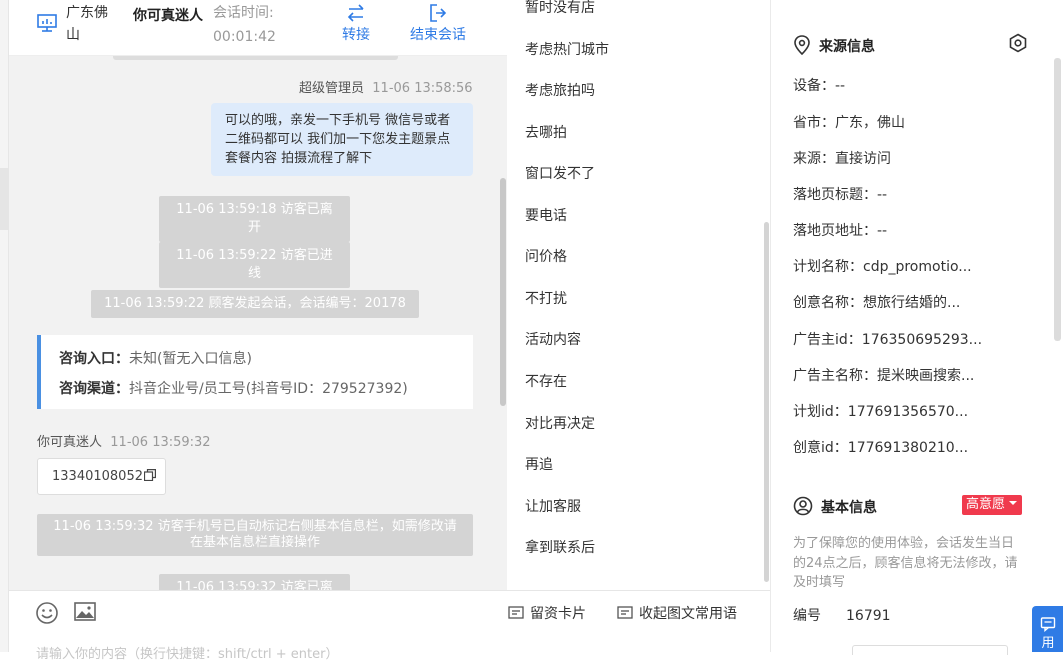  I want to click on collapse-phrases-button: 收起图文常用语, so click(677, 614).